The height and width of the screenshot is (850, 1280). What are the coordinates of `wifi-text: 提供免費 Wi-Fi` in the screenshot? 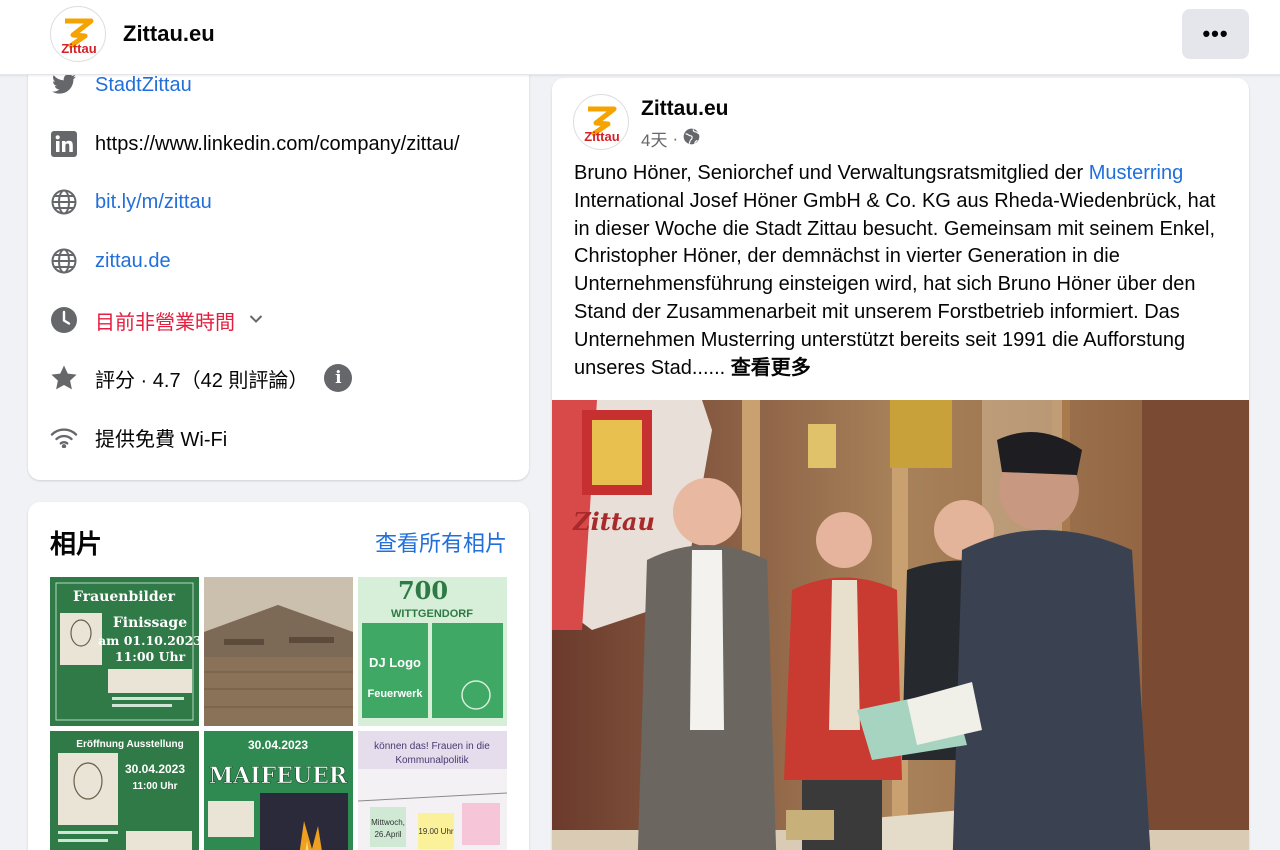 It's located at (161, 439).